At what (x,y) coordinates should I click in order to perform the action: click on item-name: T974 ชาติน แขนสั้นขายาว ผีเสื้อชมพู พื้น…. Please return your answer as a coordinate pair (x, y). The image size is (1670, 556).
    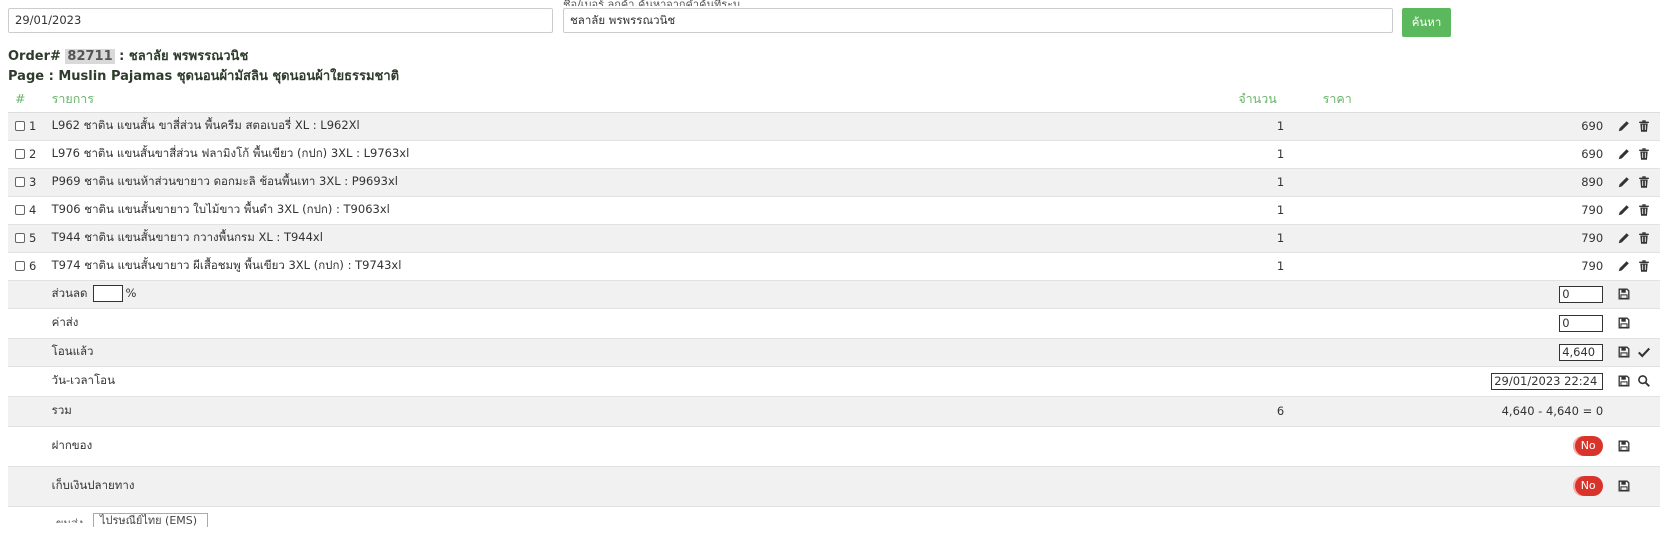
    Looking at the image, I should click on (644, 266).